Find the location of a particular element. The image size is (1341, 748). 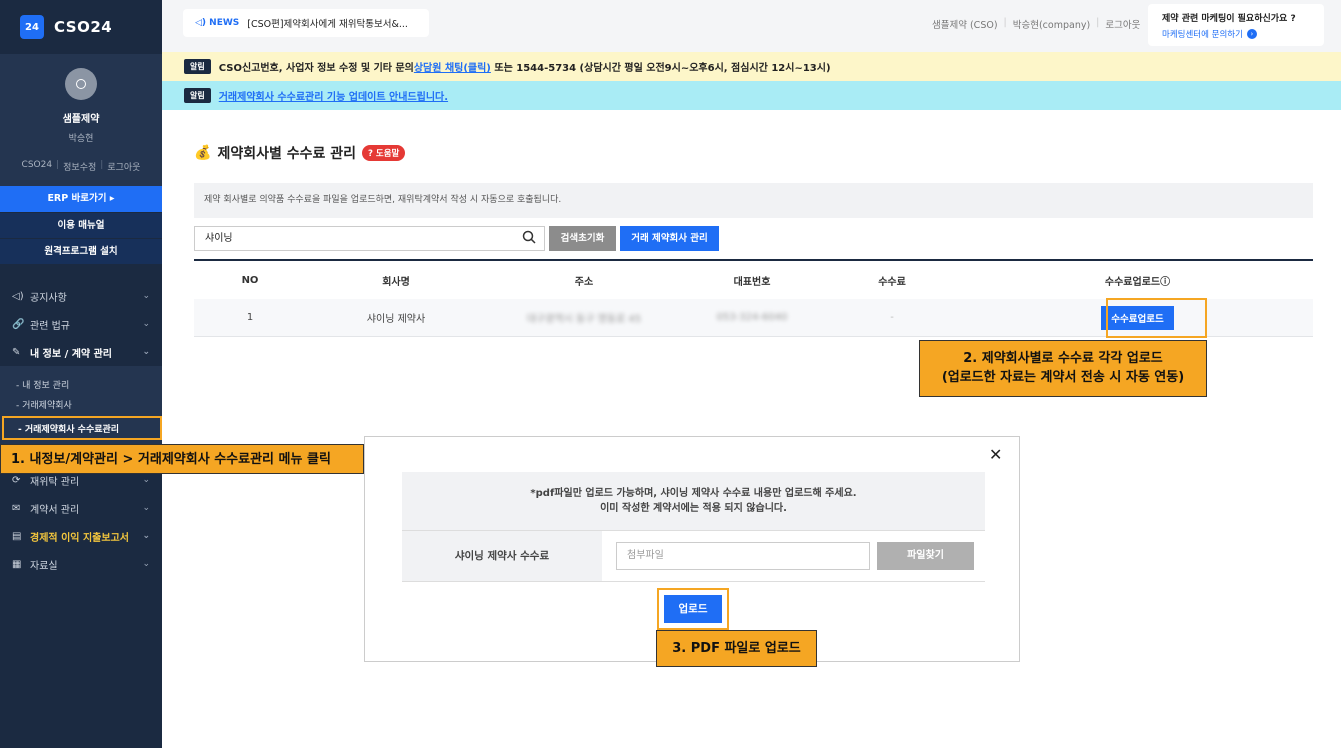

cell-phone: 053-324-6040 is located at coordinates (752, 317).